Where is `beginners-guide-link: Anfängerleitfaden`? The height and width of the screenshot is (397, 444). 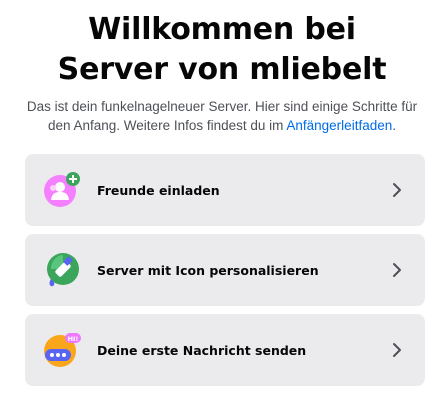
beginners-guide-link: Anfängerleitfaden is located at coordinates (339, 125).